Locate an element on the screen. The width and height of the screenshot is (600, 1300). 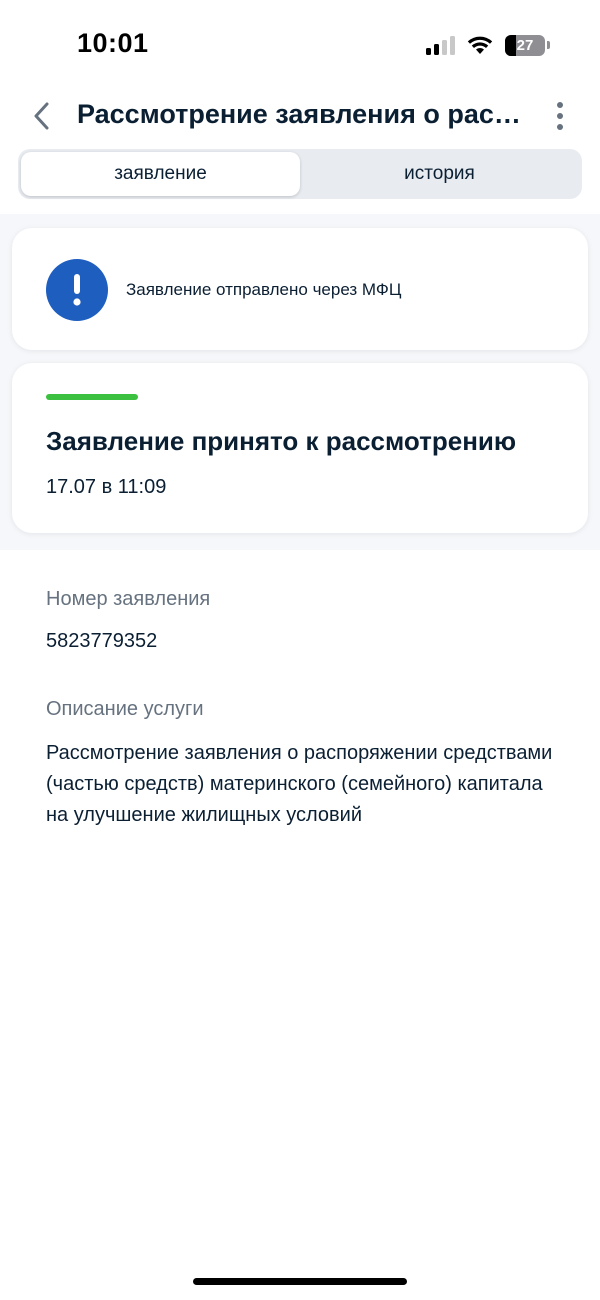
application-number-value: 5823779352 is located at coordinates (102, 641).